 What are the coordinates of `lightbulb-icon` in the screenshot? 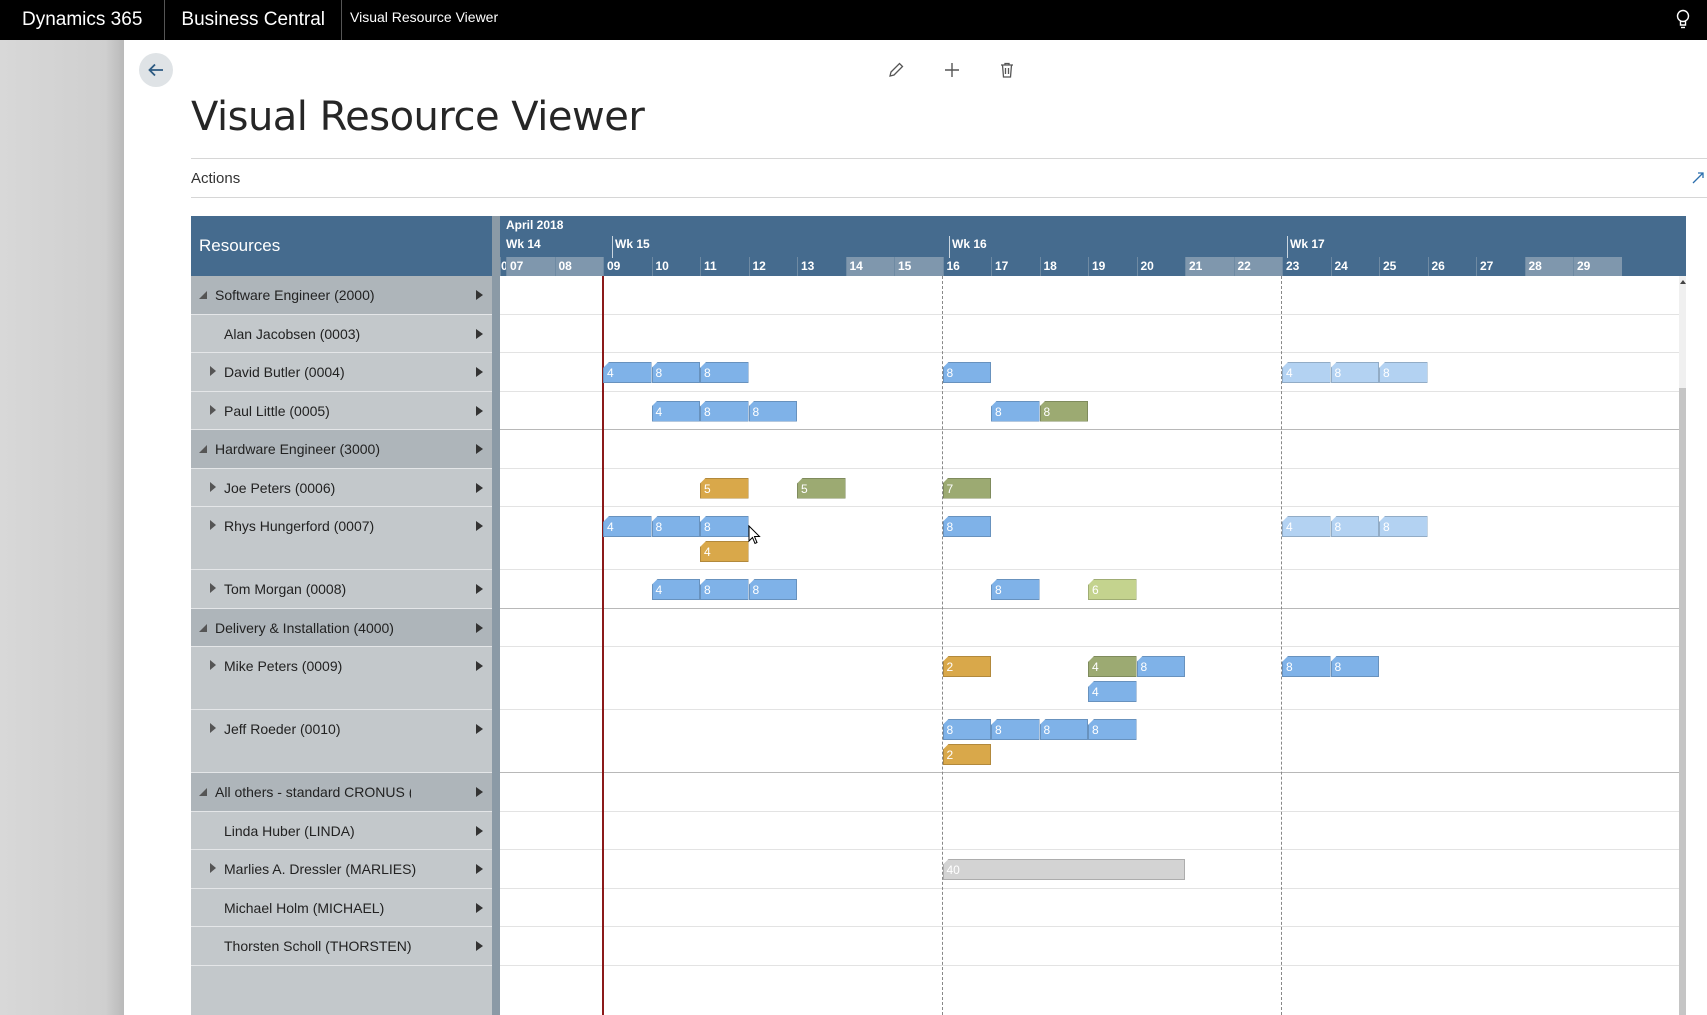 It's located at (1683, 20).